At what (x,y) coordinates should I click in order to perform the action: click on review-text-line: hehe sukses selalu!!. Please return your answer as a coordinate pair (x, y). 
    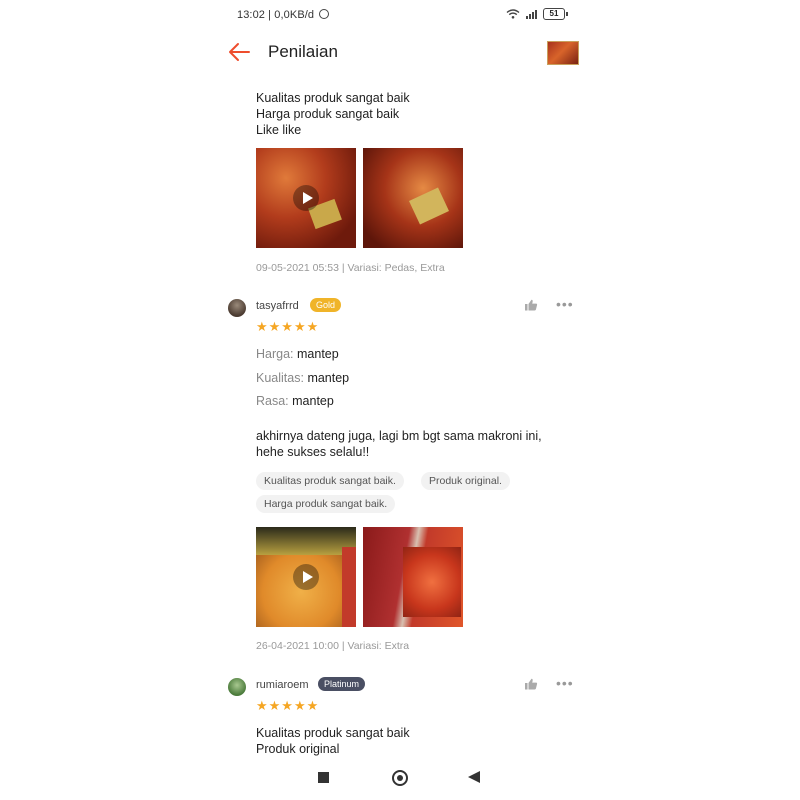
    Looking at the image, I should click on (313, 452).